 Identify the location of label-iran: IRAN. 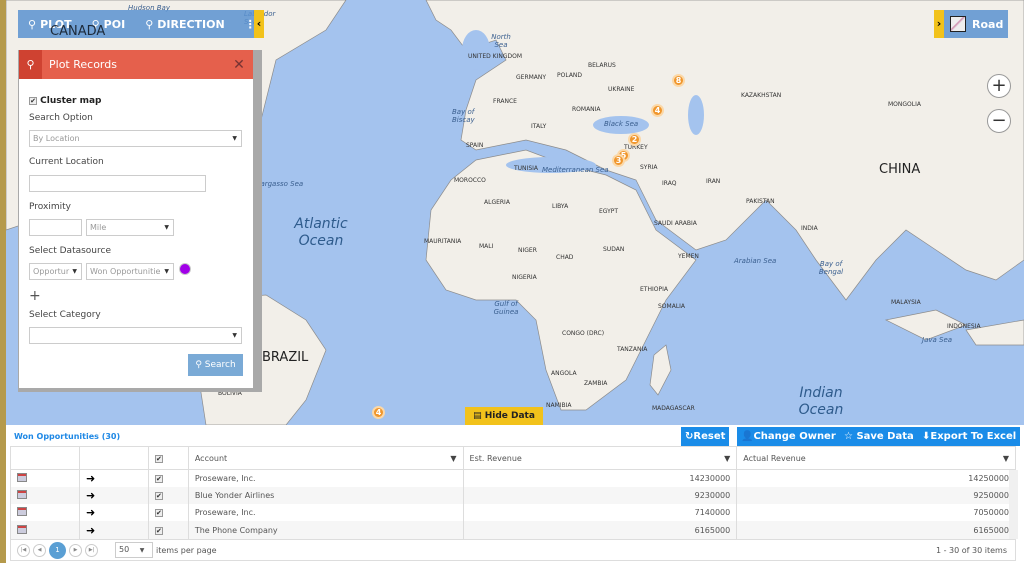
(713, 181).